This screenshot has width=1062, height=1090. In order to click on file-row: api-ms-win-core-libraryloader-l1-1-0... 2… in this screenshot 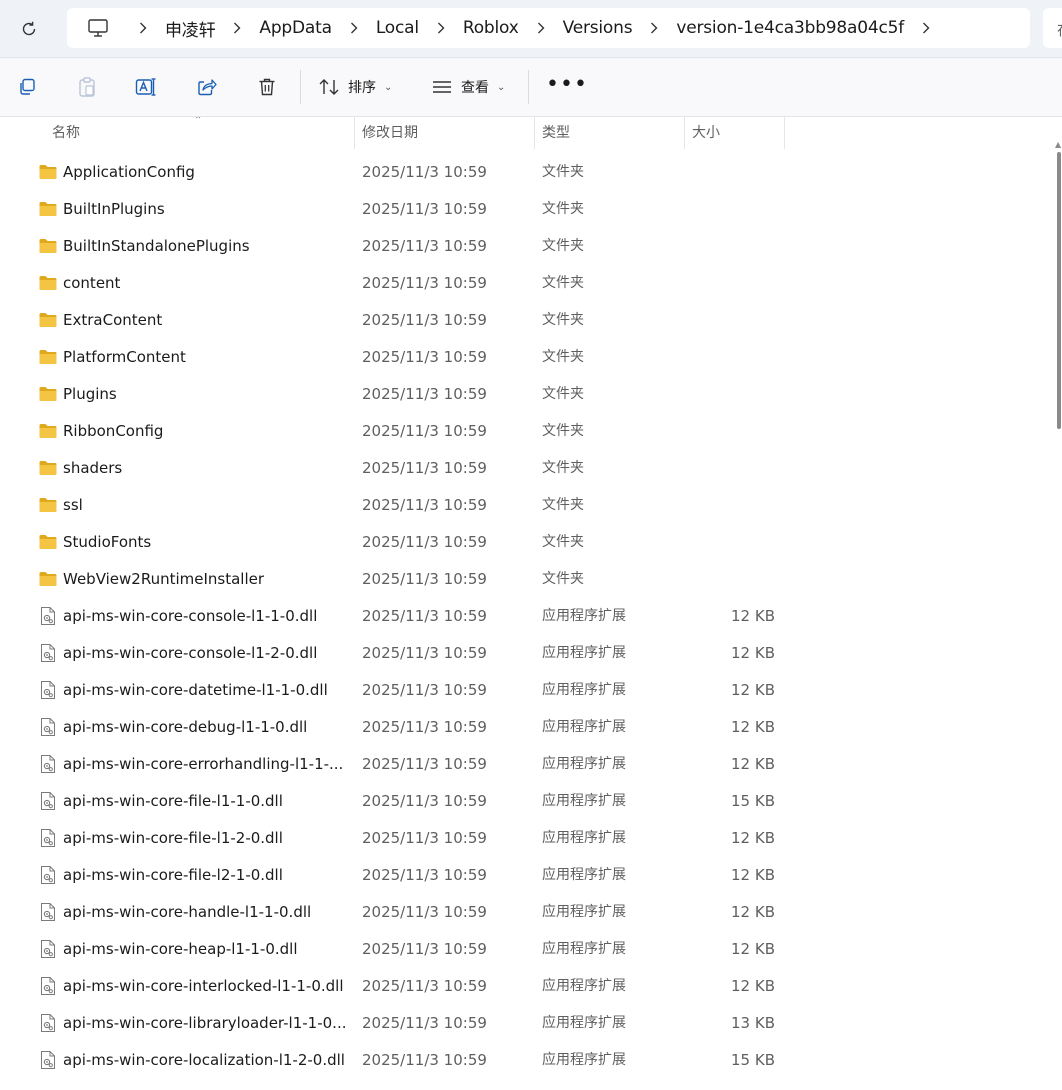, I will do `click(530, 1023)`.